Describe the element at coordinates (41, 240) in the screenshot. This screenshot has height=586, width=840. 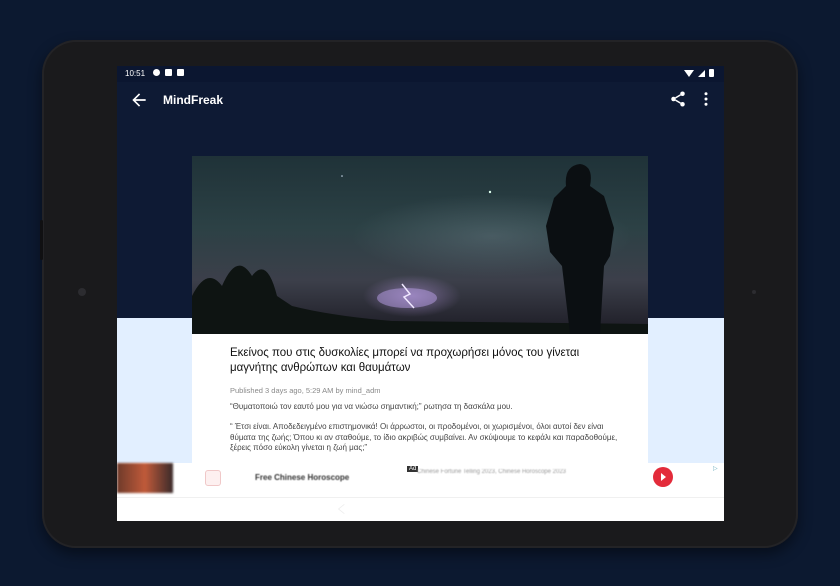
I see `volume-button` at that location.